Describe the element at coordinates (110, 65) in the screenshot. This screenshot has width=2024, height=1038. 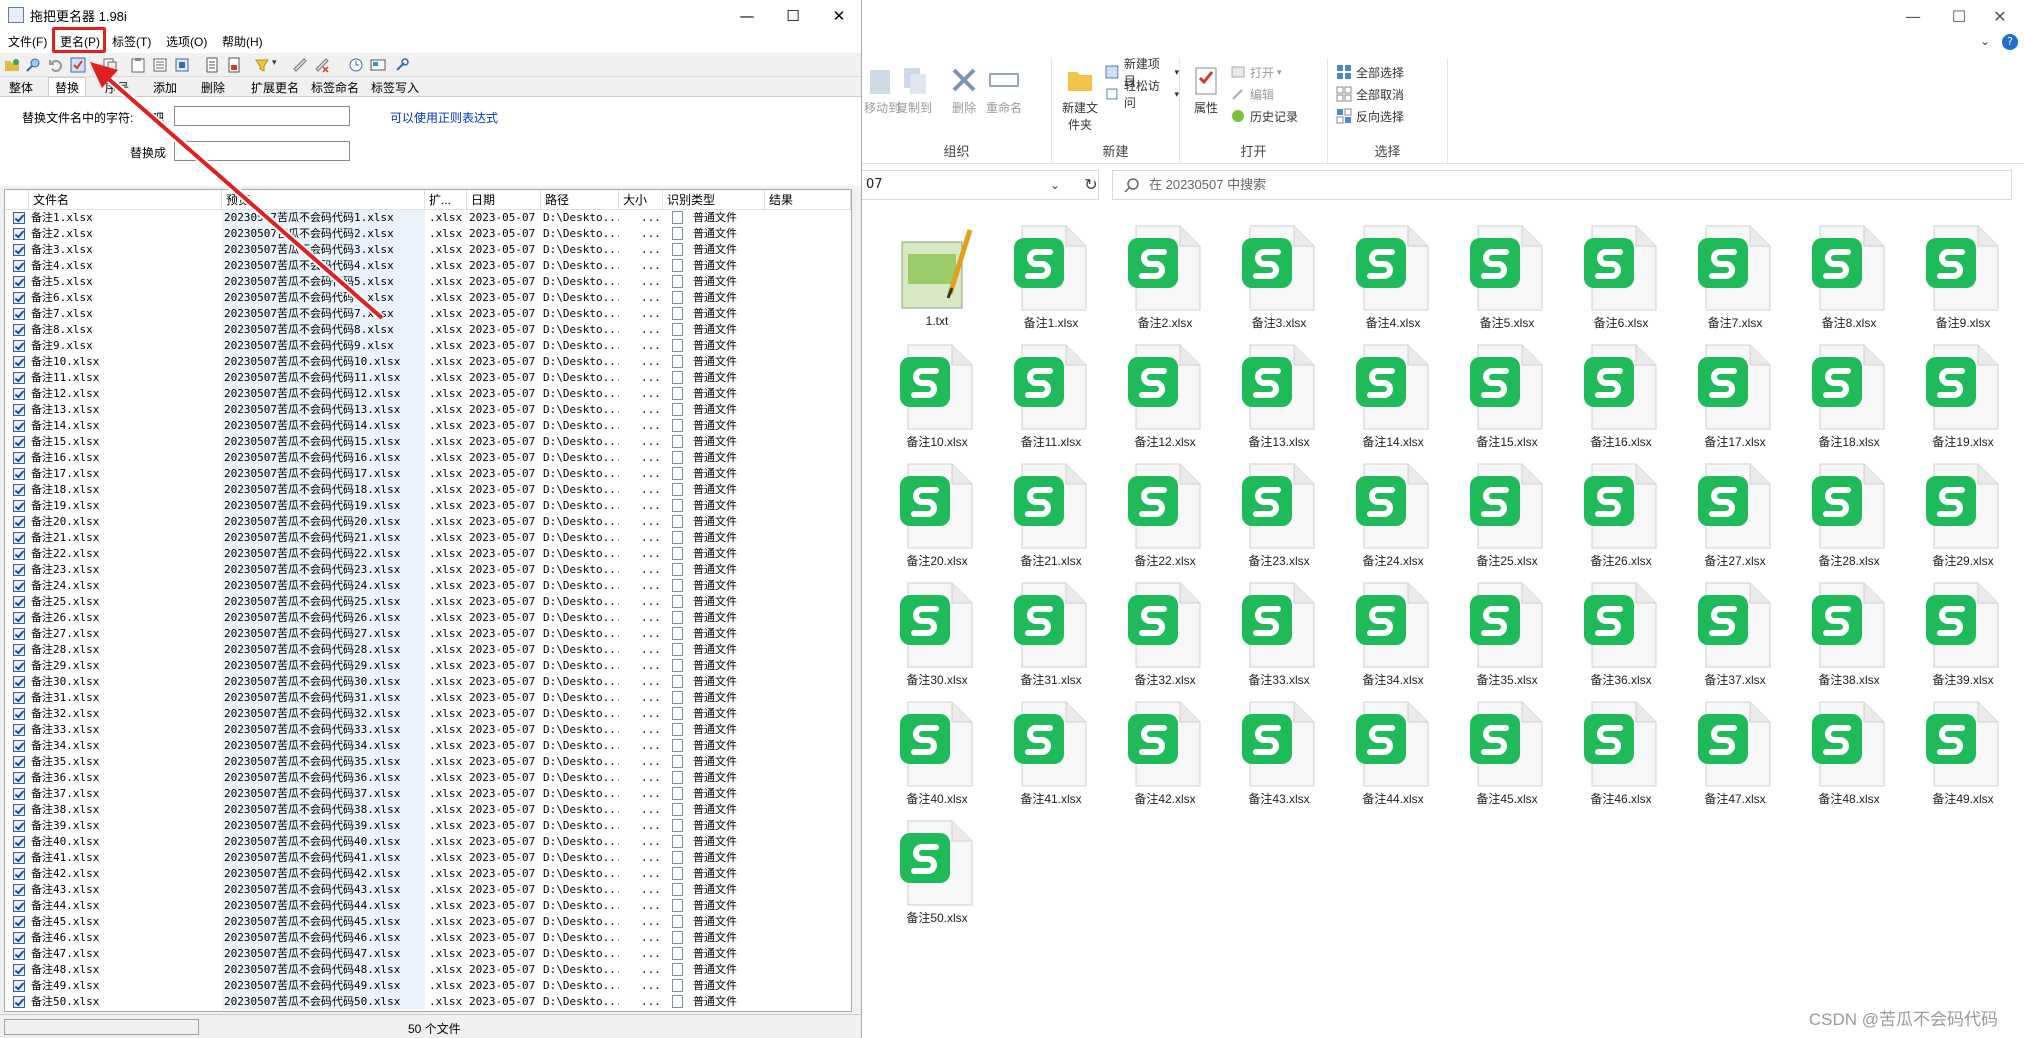
I see `copy-icon` at that location.